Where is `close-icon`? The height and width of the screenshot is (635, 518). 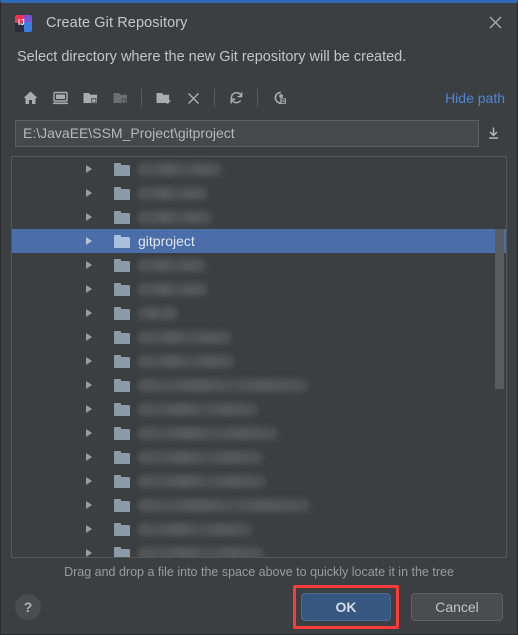
close-icon is located at coordinates (495, 22).